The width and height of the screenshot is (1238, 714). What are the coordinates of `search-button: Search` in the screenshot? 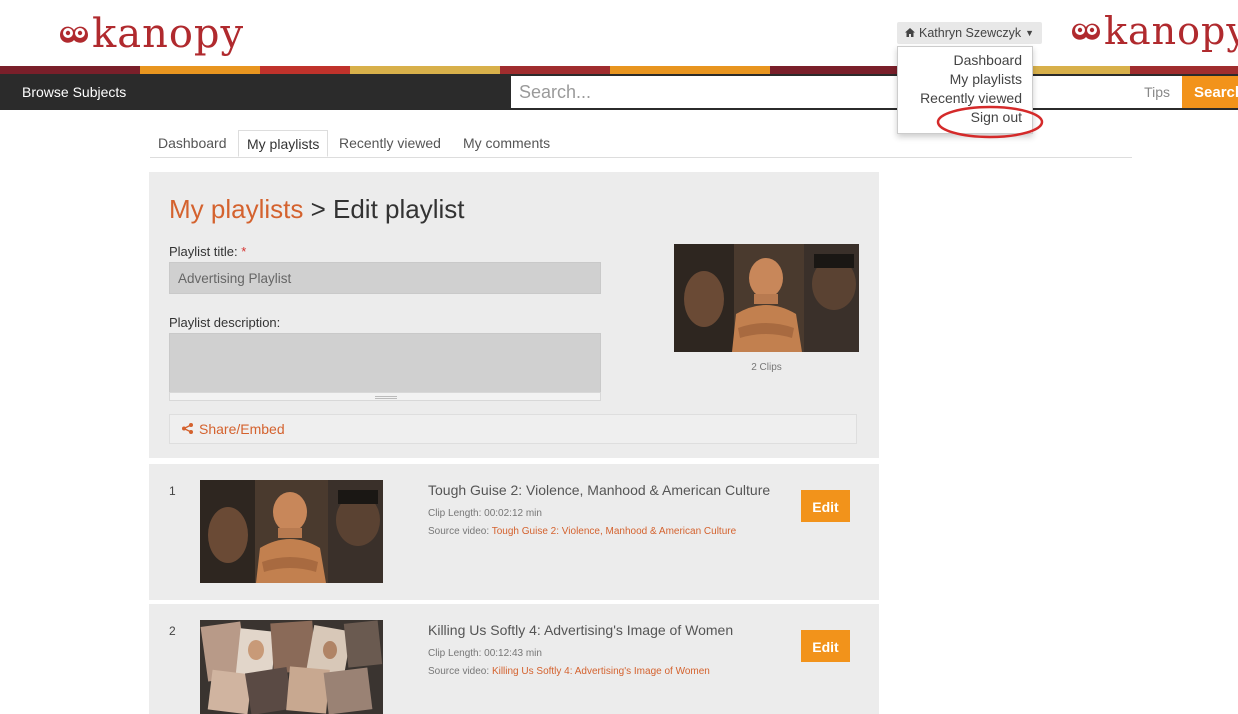 It's located at (1210, 92).